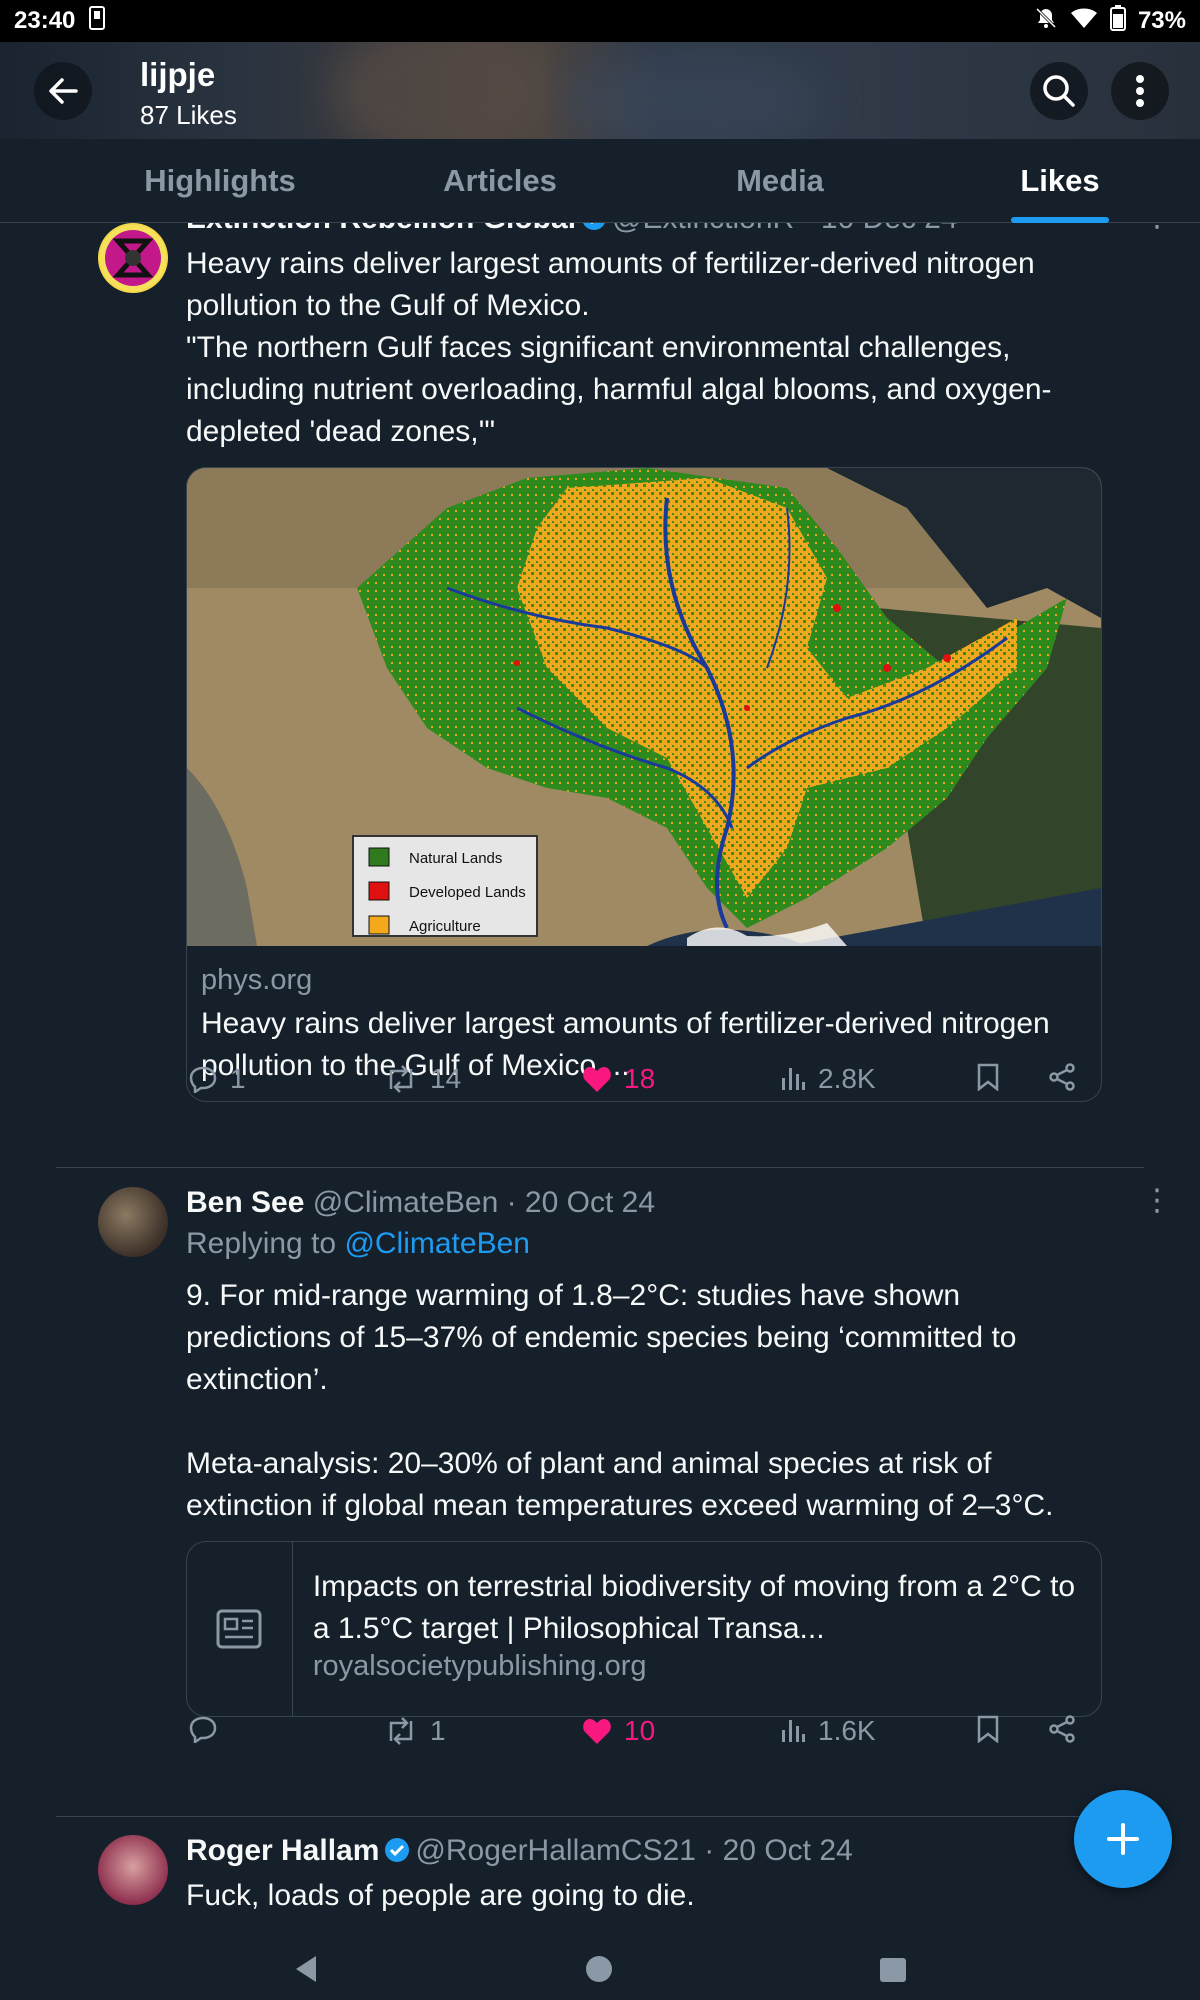 The height and width of the screenshot is (2000, 1200). I want to click on reply-button, so click(209, 1729).